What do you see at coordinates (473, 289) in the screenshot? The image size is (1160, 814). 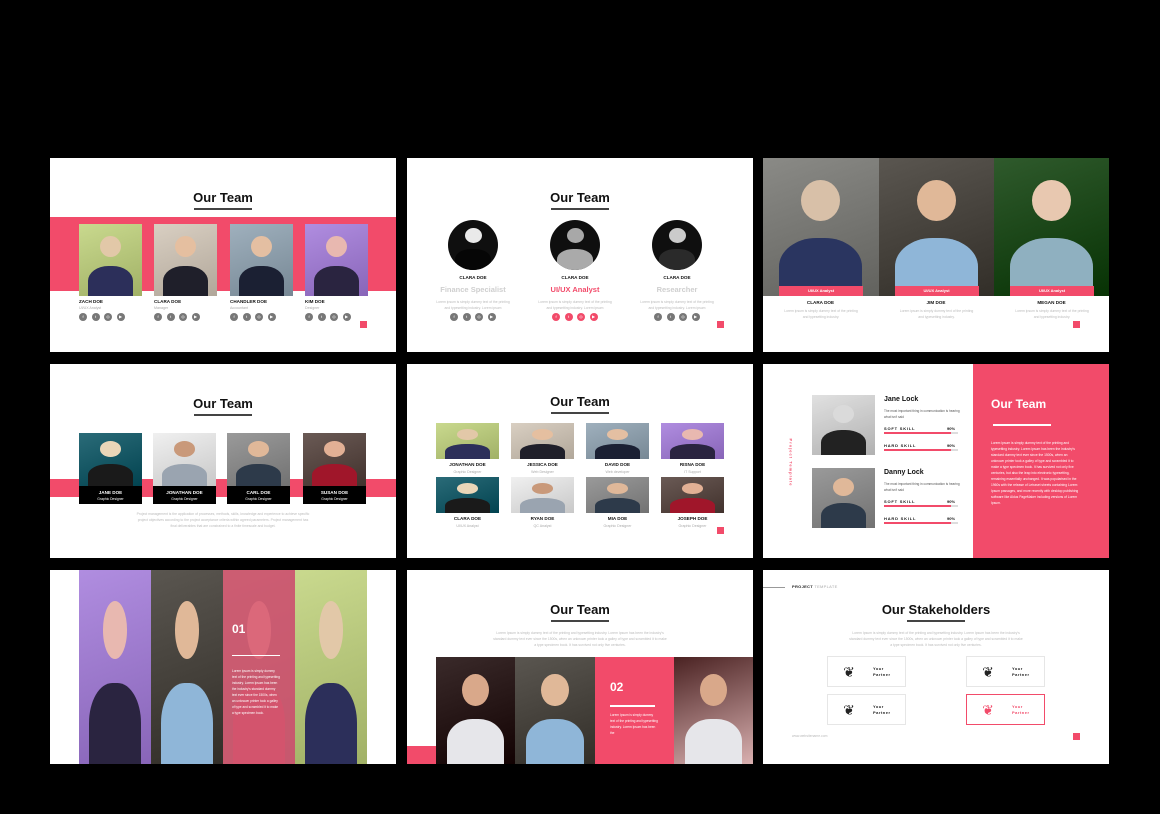 I see `member-role: Finance Specialist` at bounding box center [473, 289].